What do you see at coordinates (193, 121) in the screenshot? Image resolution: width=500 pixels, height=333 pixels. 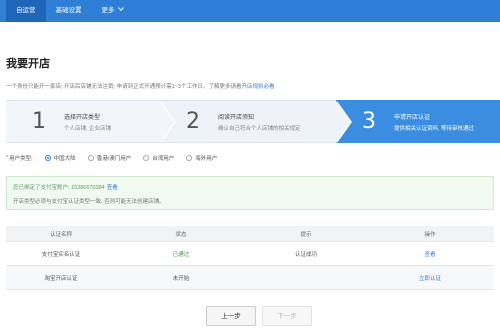 I see `step-2-number: 2` at bounding box center [193, 121].